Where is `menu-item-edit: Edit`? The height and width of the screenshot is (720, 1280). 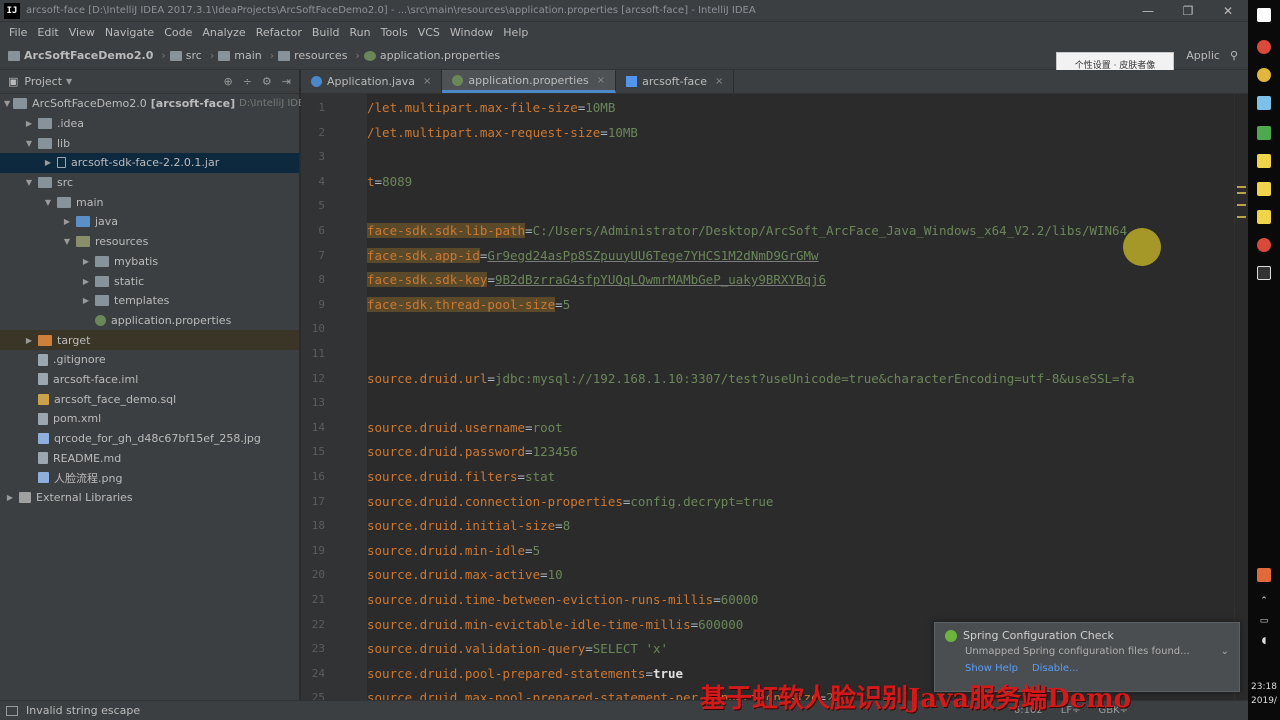 menu-item-edit: Edit is located at coordinates (47, 32).